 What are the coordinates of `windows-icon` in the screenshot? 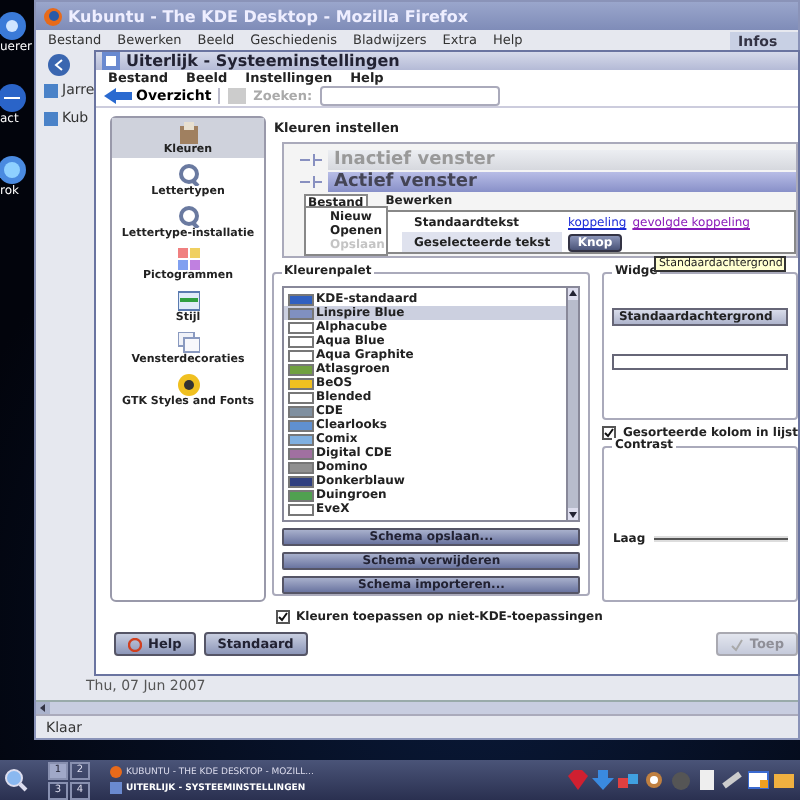 It's located at (188, 343).